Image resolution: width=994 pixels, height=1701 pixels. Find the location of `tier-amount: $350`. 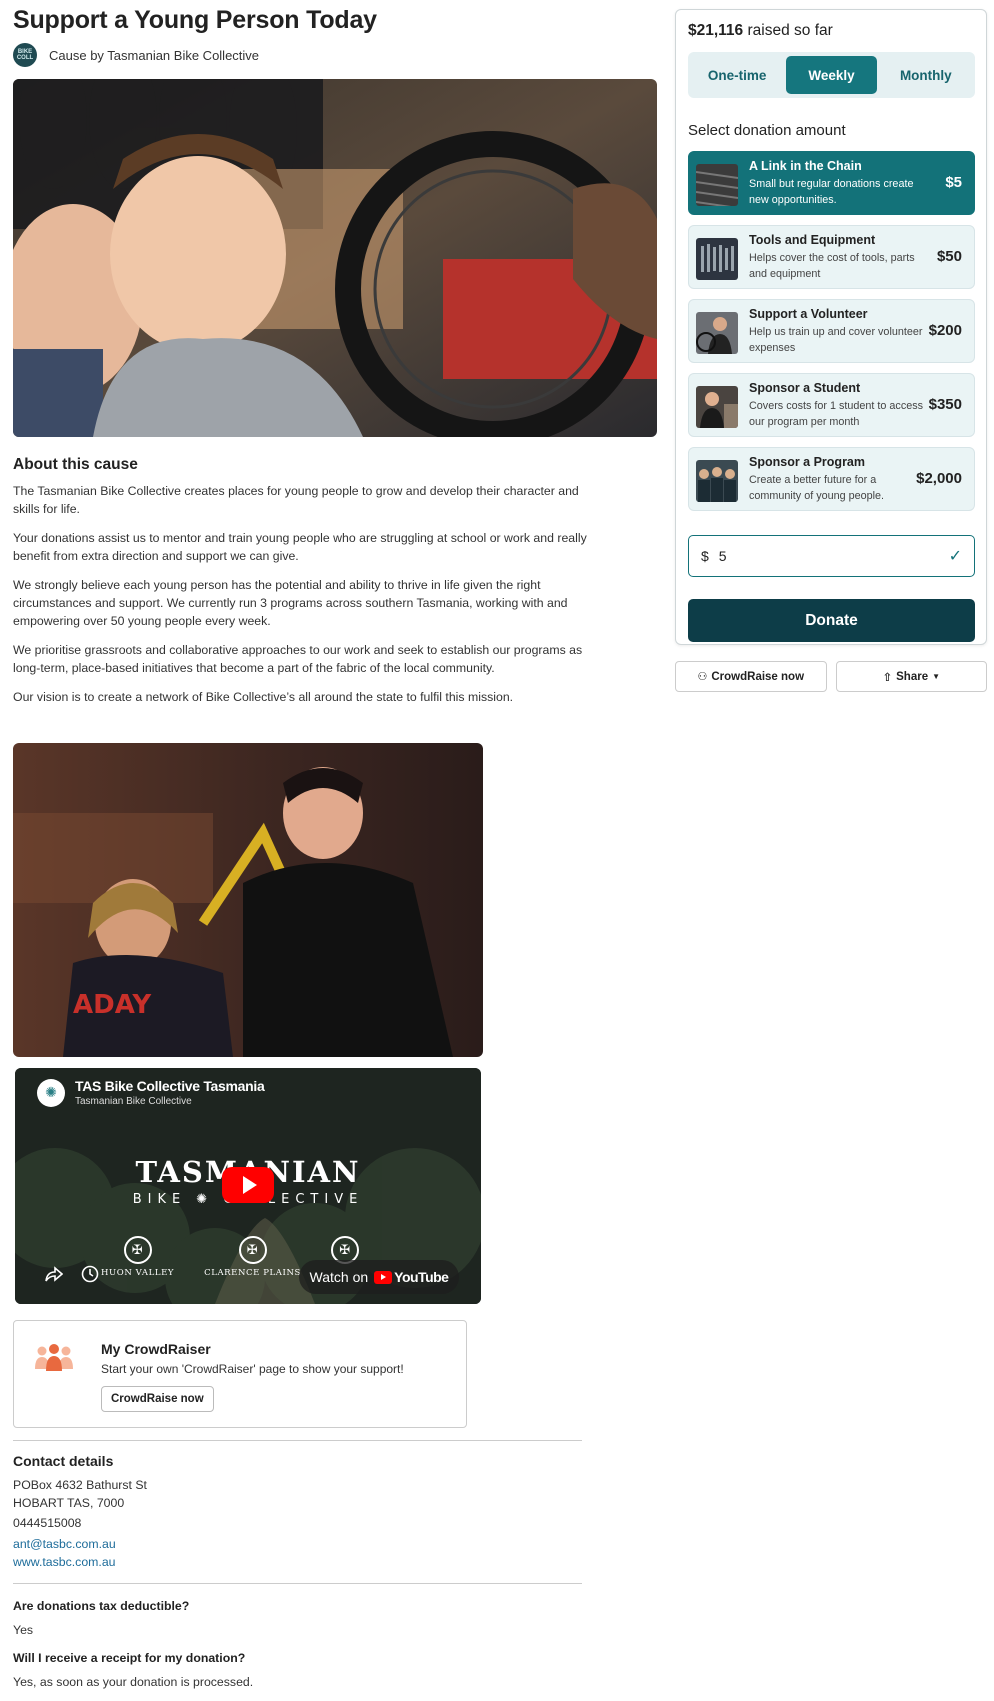

tier-amount: $350 is located at coordinates (945, 404).